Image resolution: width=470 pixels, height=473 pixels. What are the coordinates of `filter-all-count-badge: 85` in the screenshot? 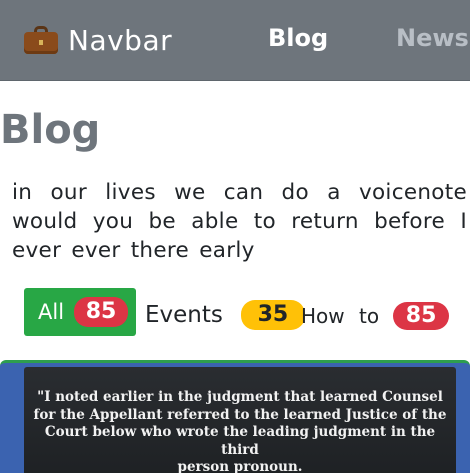 It's located at (101, 312).